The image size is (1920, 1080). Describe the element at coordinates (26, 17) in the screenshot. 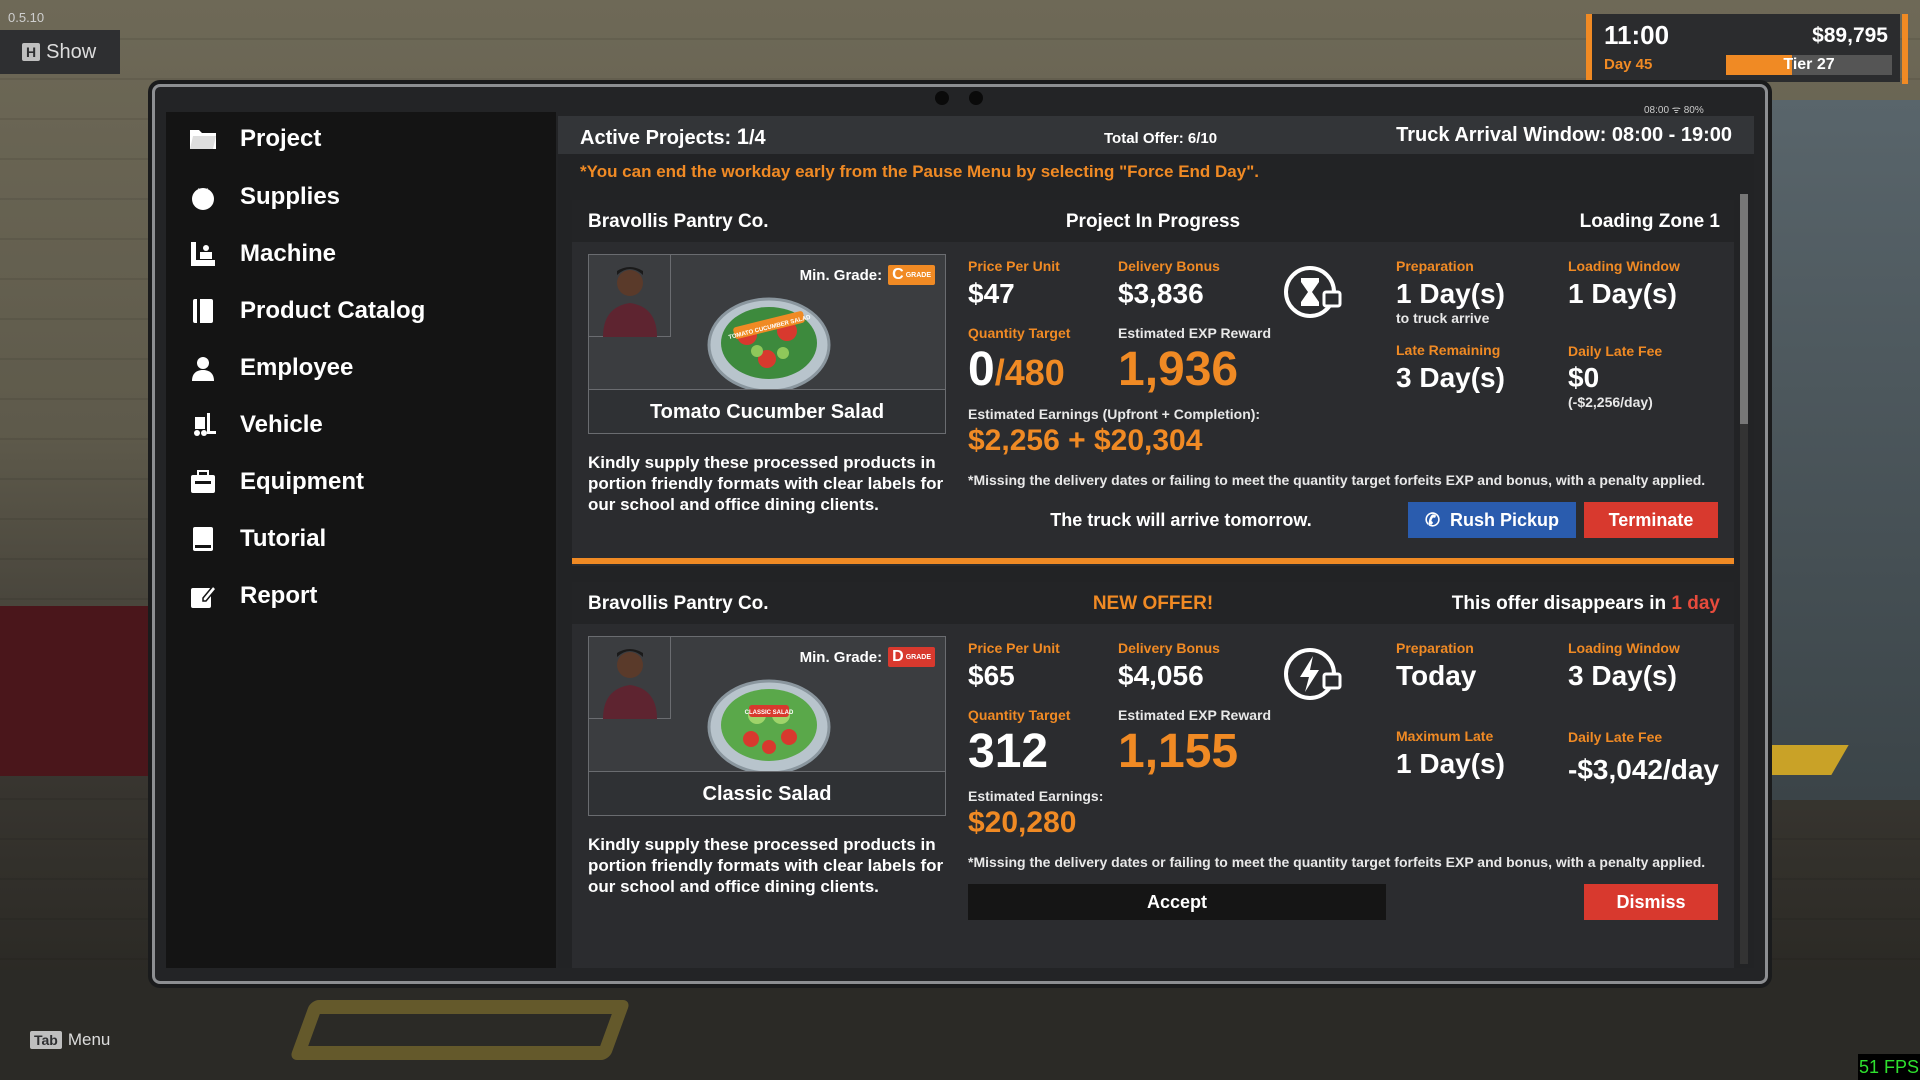

I see `game-version: 0.5.10` at that location.